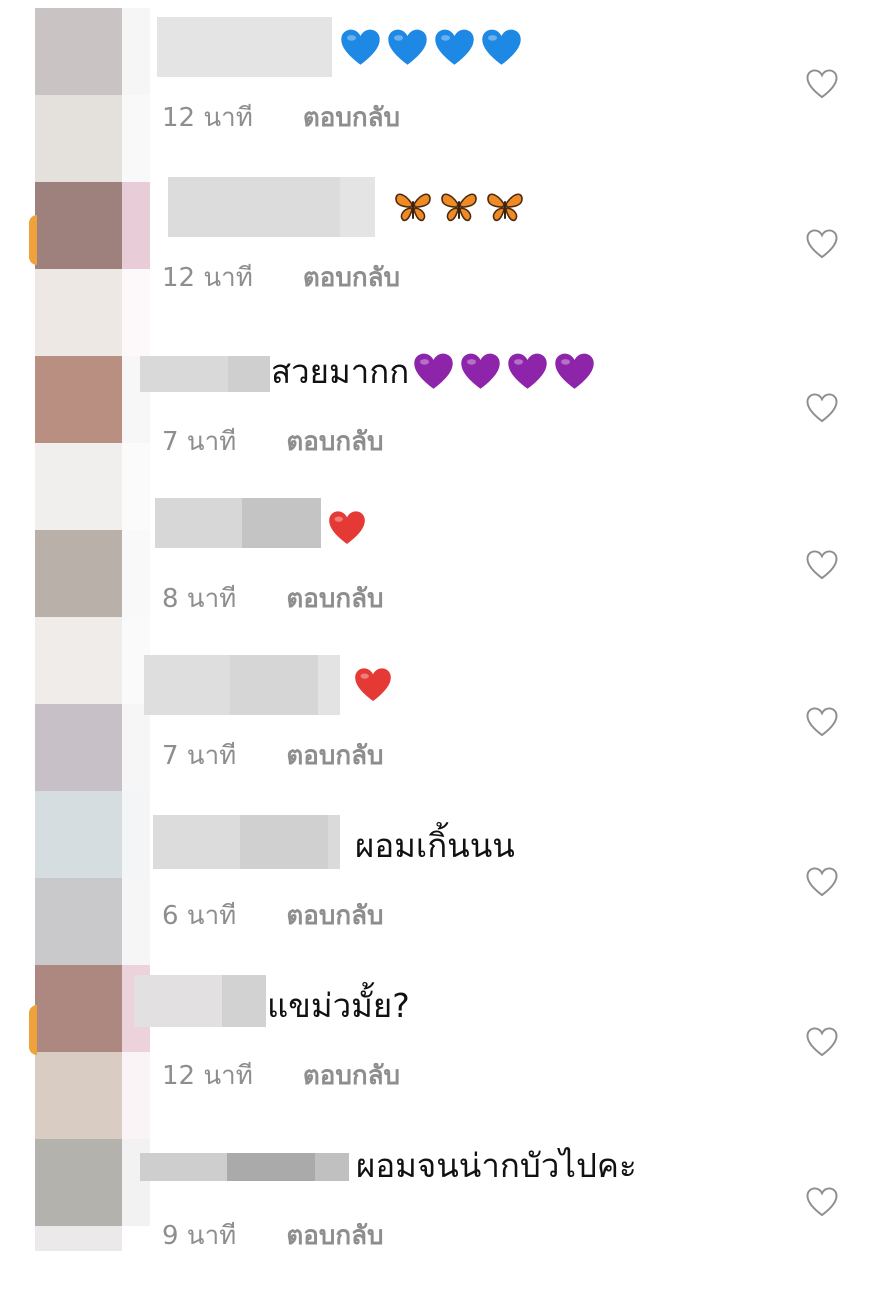 Image resolution: width=892 pixels, height=1294 pixels. What do you see at coordinates (338, 1005) in the screenshot?
I see `comment-text: แขม่วมั้ย?` at bounding box center [338, 1005].